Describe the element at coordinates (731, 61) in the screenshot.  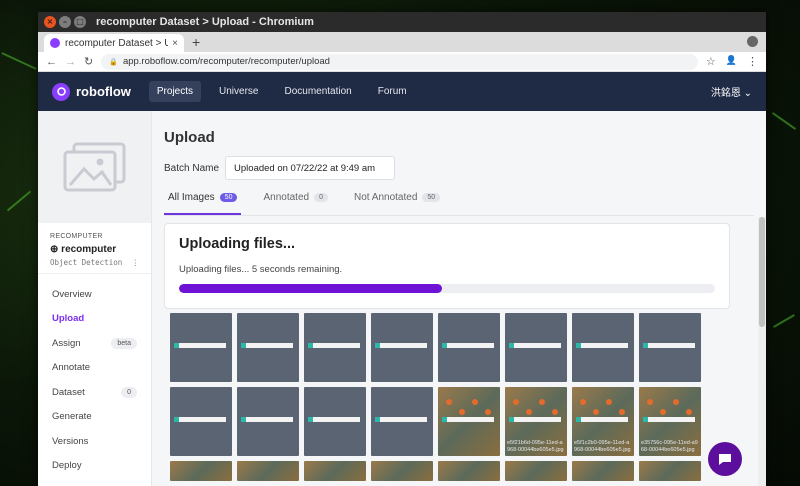
I see `profile-icon: 👤` at that location.